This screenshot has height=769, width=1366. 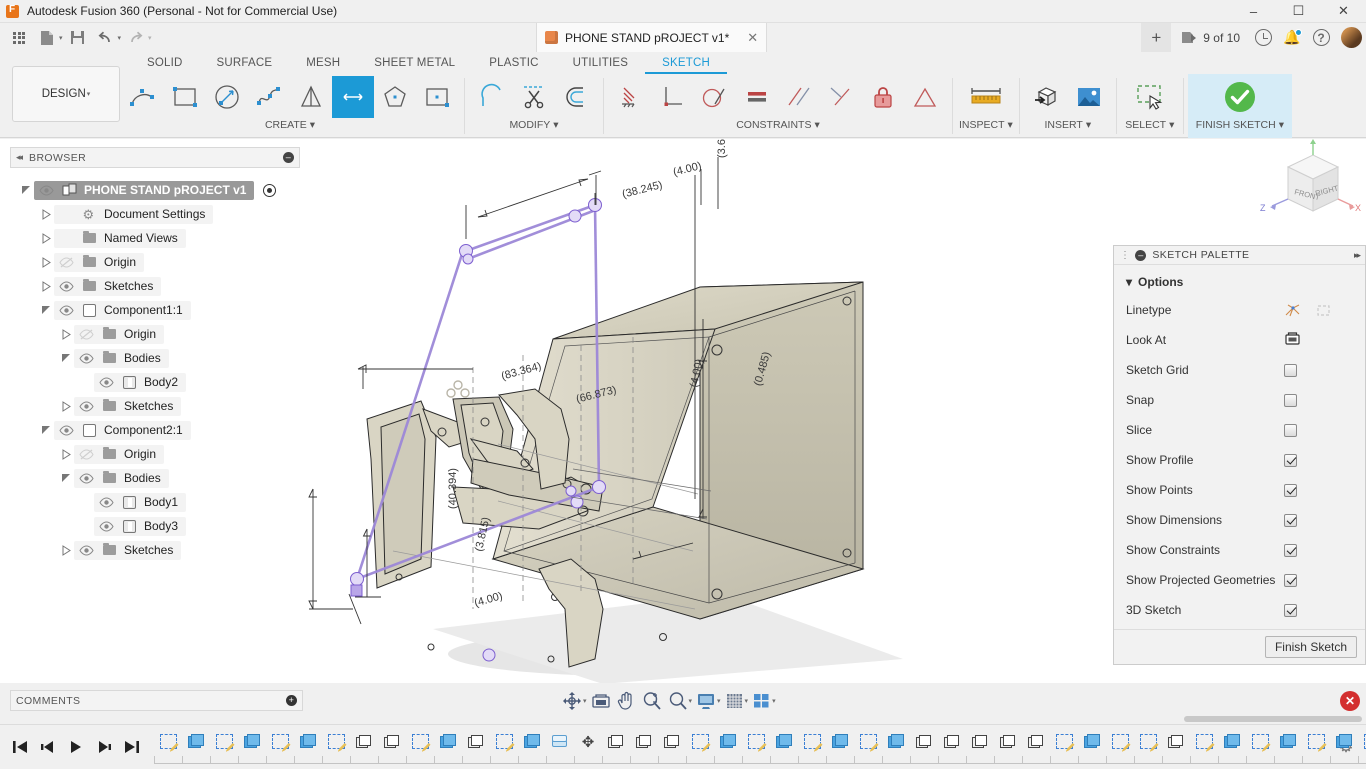 What do you see at coordinates (1298, 11) in the screenshot?
I see `maximize-button: ☐` at bounding box center [1298, 11].